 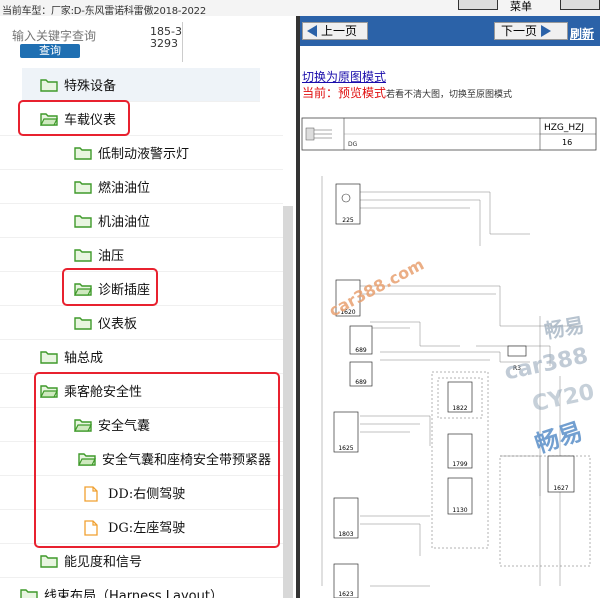 What do you see at coordinates (567, 142) in the screenshot?
I see `diagram-title-num: 16` at bounding box center [567, 142].